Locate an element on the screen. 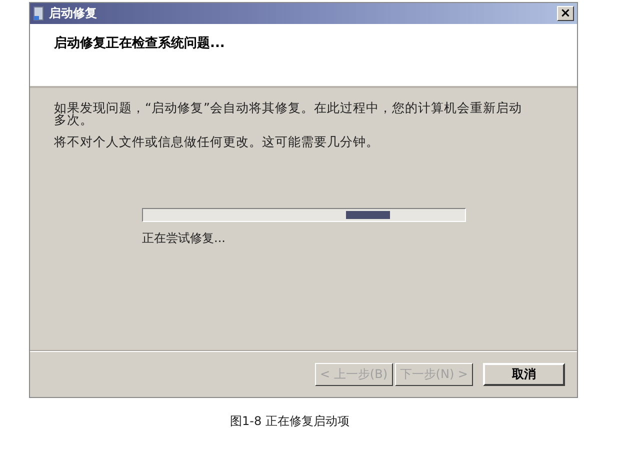 Image resolution: width=640 pixels, height=449 pixels. window-title: 启动修复 is located at coordinates (73, 13).